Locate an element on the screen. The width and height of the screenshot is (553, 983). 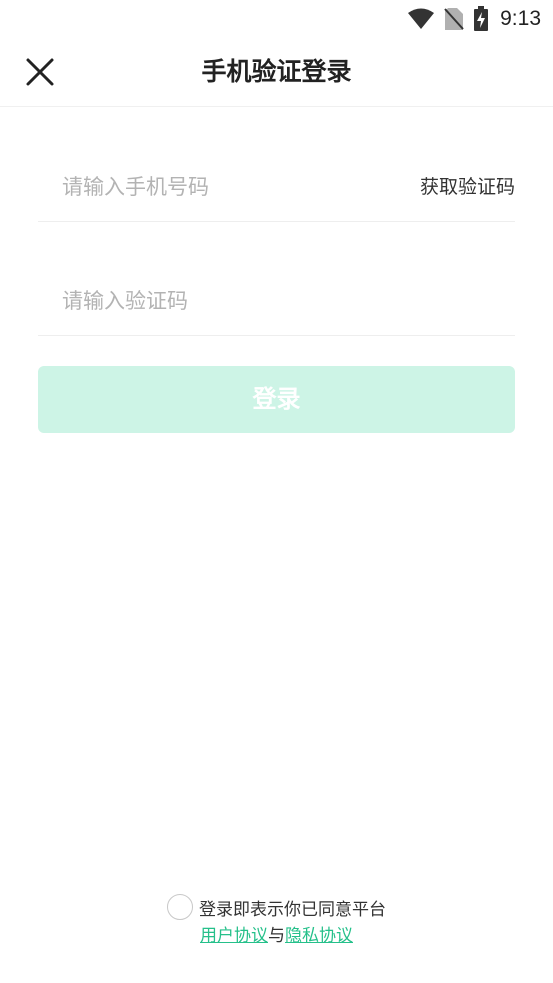
agreement-links: 用户协议与隐私协议 is located at coordinates (276, 936).